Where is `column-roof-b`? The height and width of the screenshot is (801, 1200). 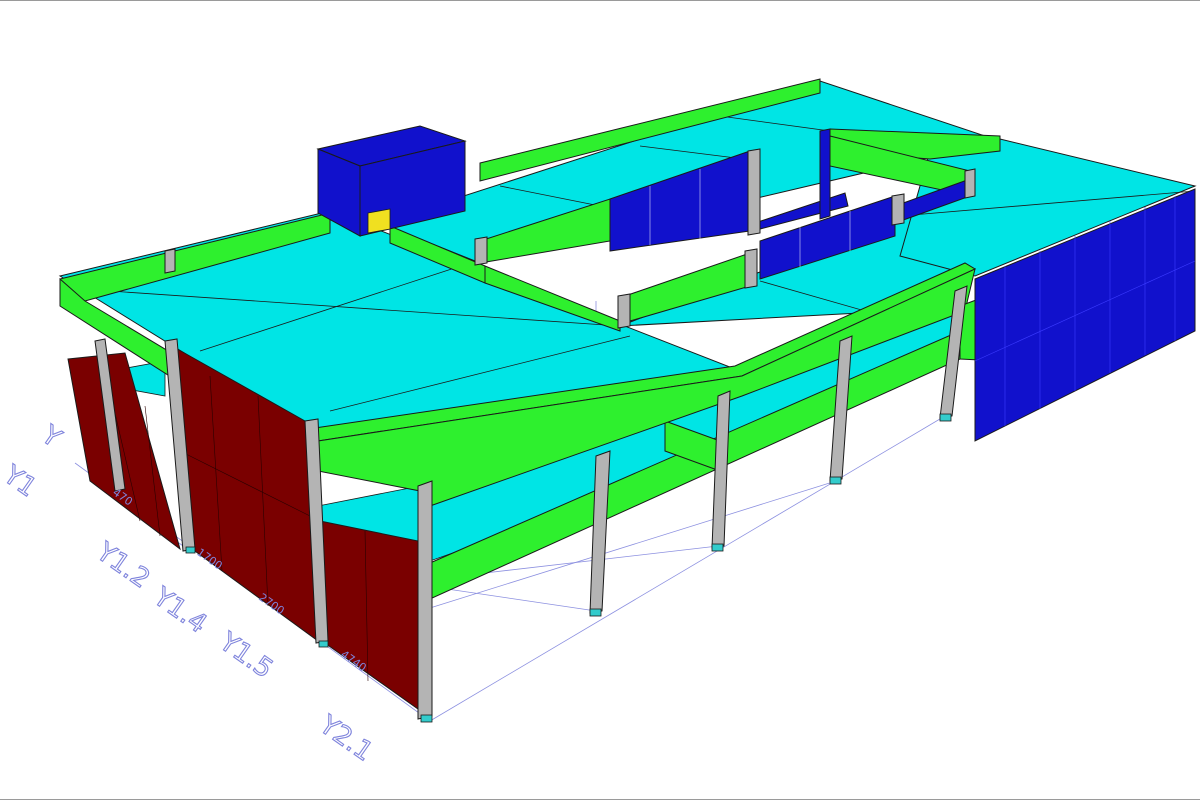
column-roof-b is located at coordinates (481, 251).